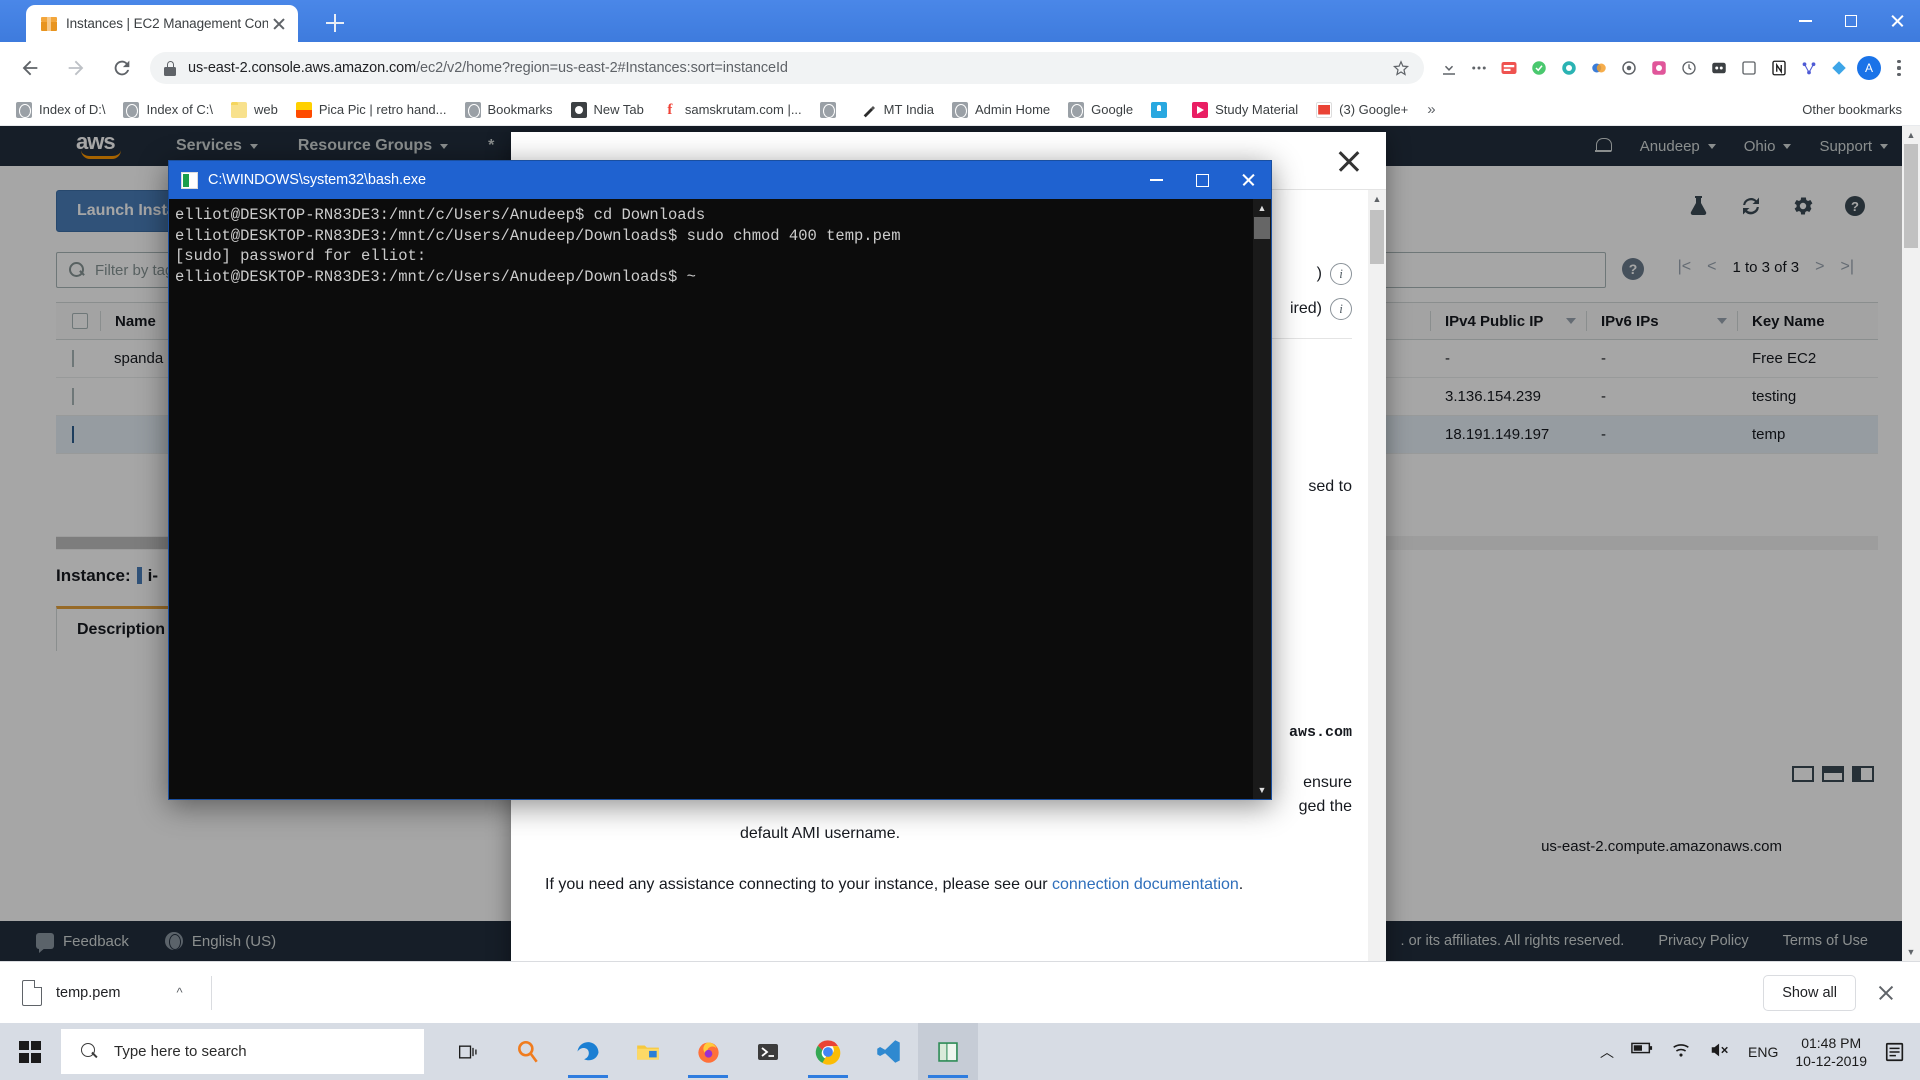 This screenshot has height=1080, width=1920. What do you see at coordinates (1377, 575) in the screenshot?
I see `modal-scrollbar: ▲ ▼` at bounding box center [1377, 575].